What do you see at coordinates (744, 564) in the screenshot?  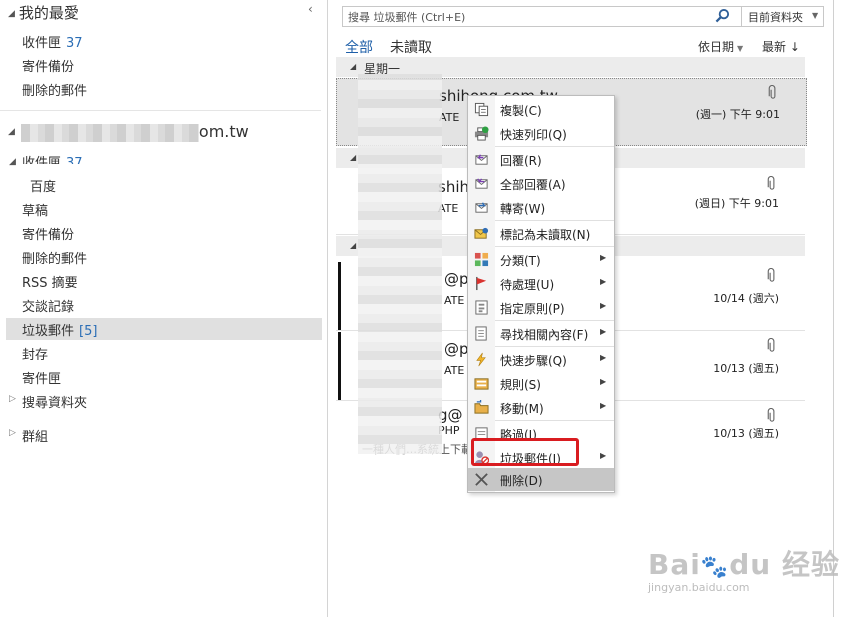 I see `watermark-logo: Bai🐾du 经验` at bounding box center [744, 564].